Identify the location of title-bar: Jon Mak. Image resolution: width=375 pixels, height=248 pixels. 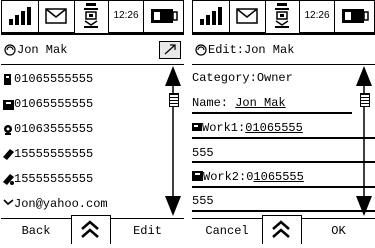
(92, 50).